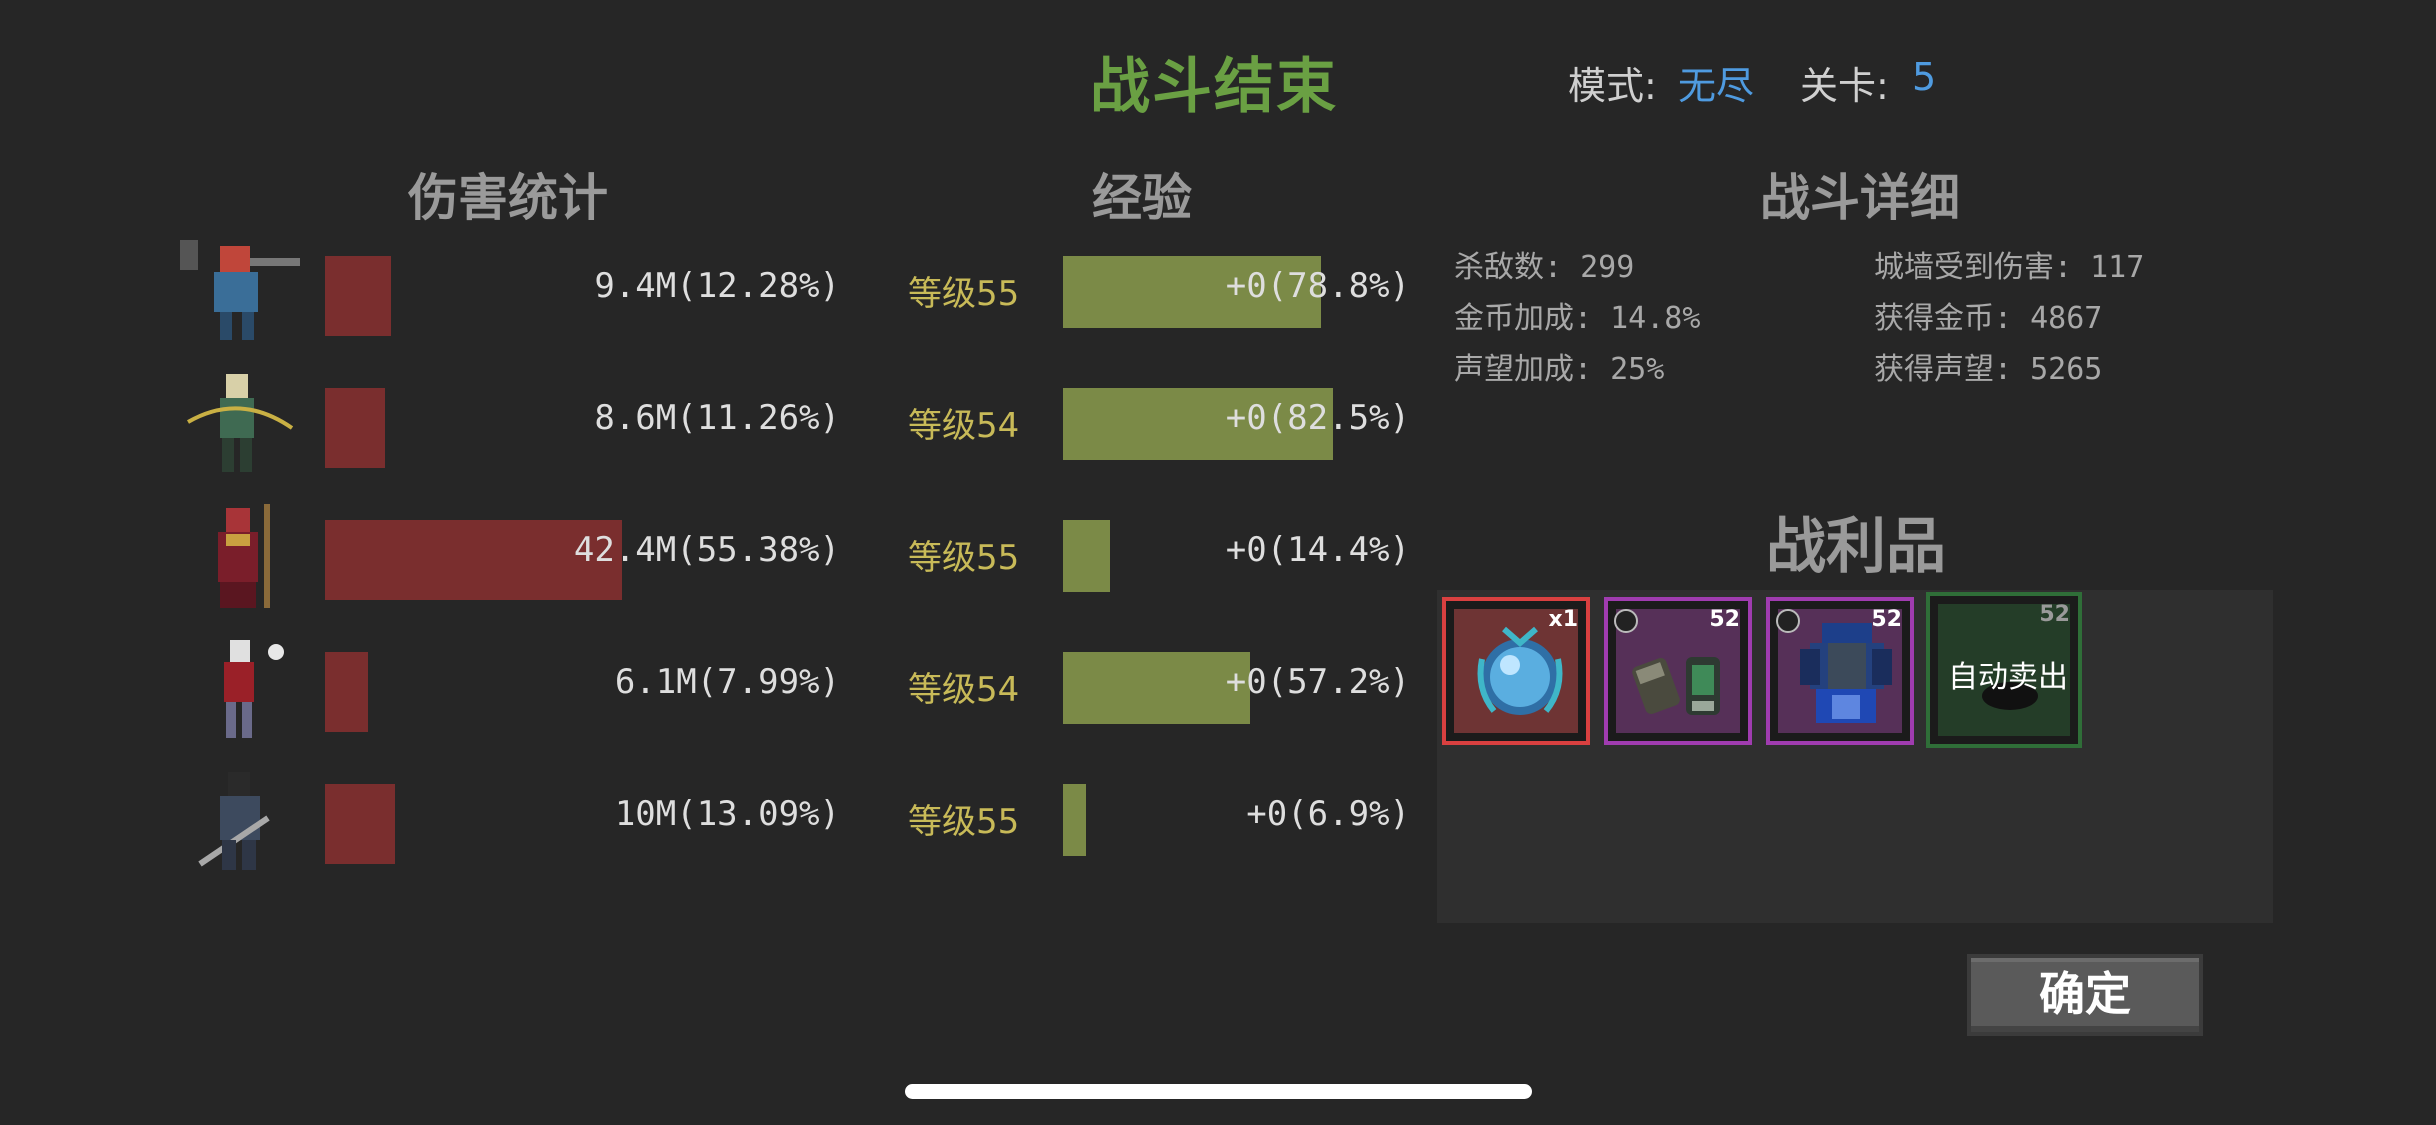 The height and width of the screenshot is (1125, 2436). Describe the element at coordinates (1716, 86) in the screenshot. I see `mode-value: 无尽` at that location.